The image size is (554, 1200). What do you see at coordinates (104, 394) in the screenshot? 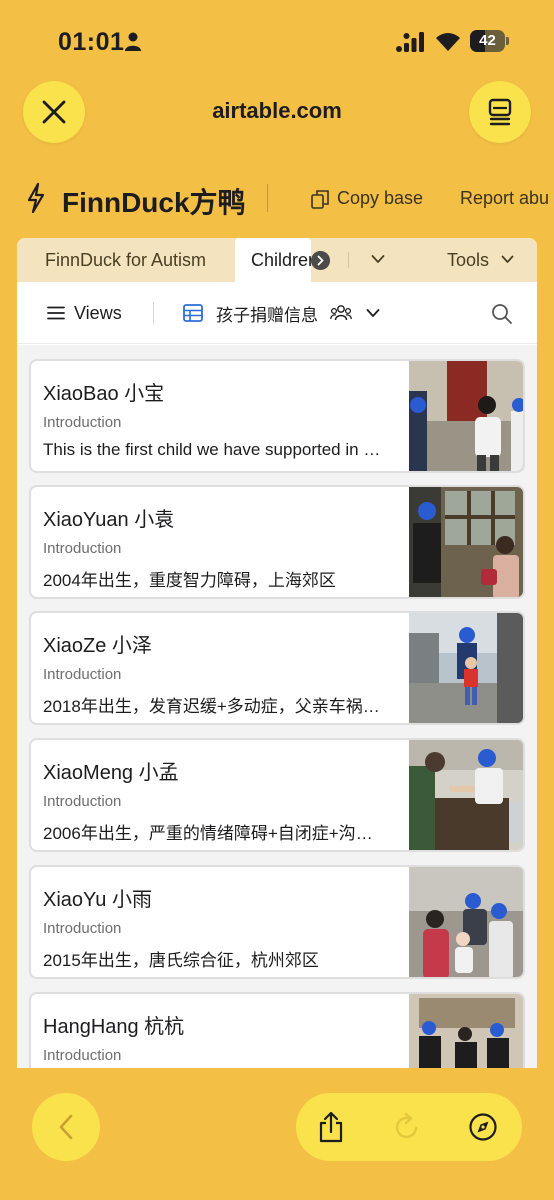
I see `record-name: XiaoBao 小宝` at bounding box center [104, 394].